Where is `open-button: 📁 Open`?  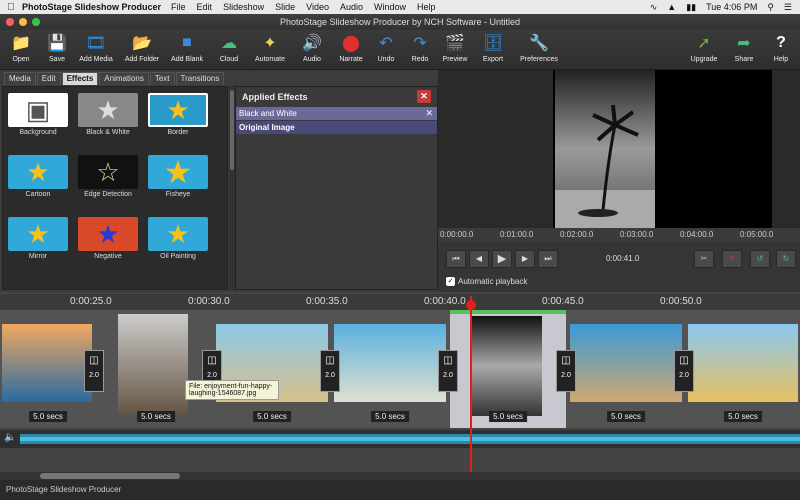
open-button: 📁 Open is located at coordinates (21, 50).